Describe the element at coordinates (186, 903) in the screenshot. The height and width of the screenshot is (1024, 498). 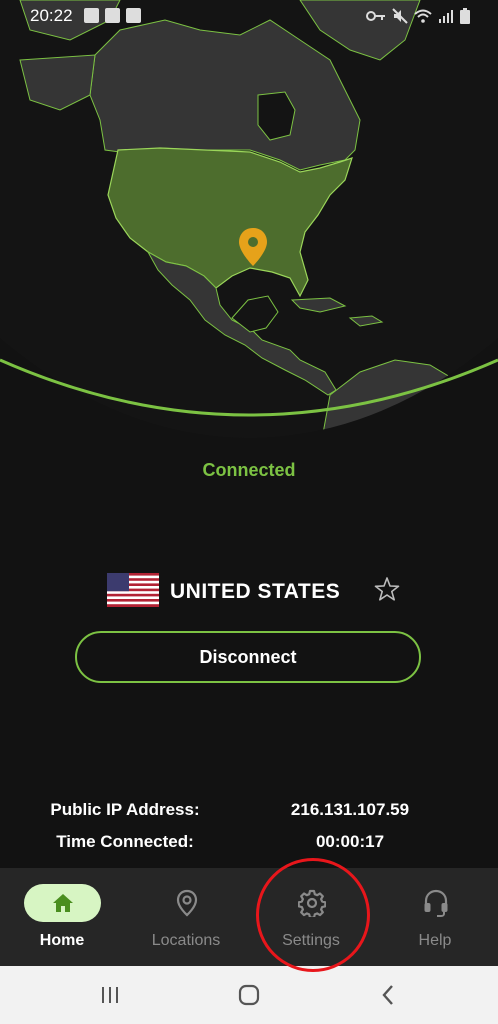
I see `location-pin-icon` at that location.